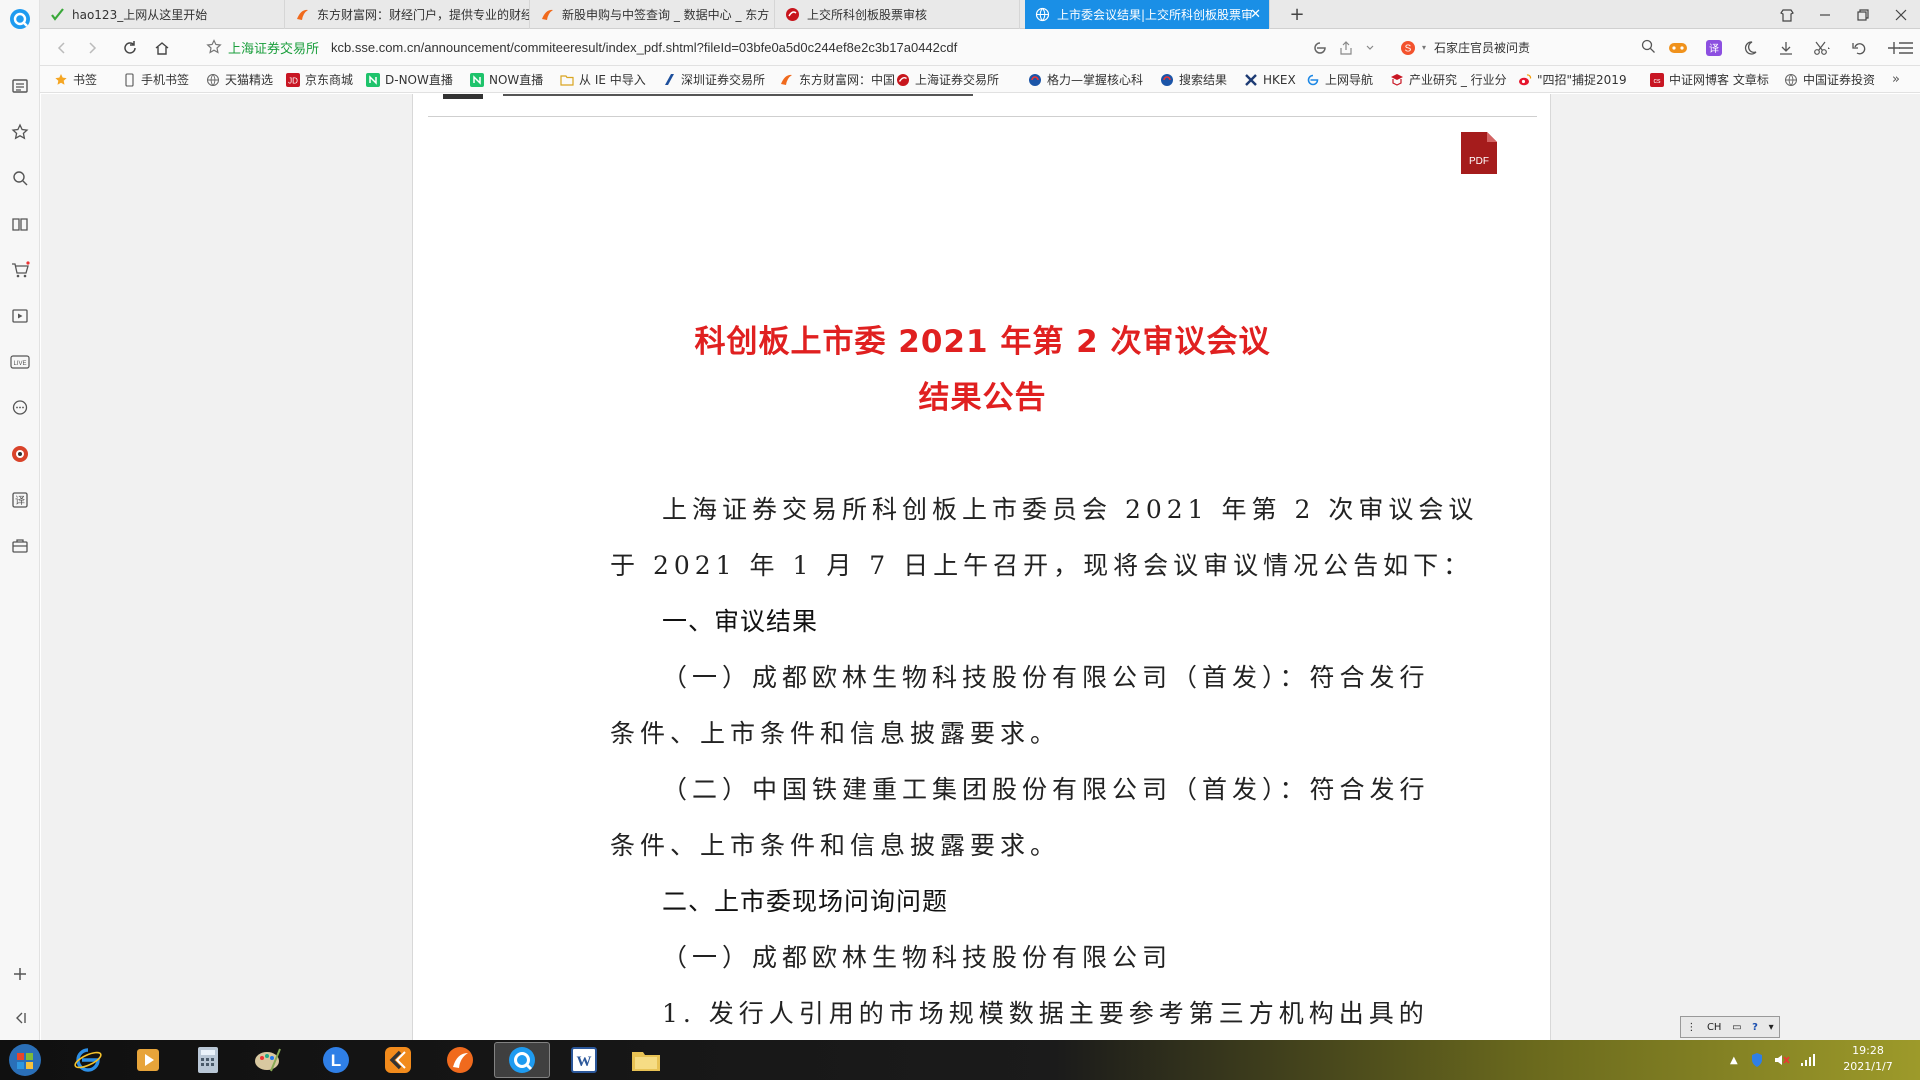 The width and height of the screenshot is (1920, 1080). What do you see at coordinates (837, 79) in the screenshot?
I see `bookmark-item: 东方财富网：中国` at bounding box center [837, 79].